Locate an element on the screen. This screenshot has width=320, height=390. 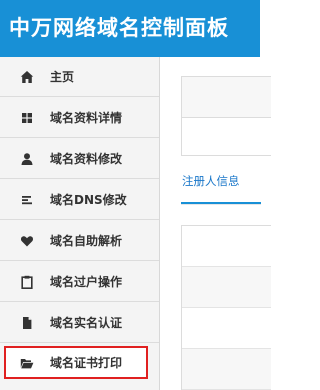
sidebar-item-dns-edit: 域名DNS修改 is located at coordinates (79, 200).